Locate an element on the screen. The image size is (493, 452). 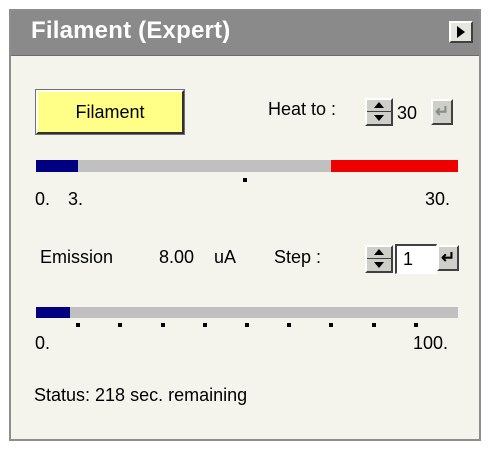
heat-spinner is located at coordinates (379, 112).